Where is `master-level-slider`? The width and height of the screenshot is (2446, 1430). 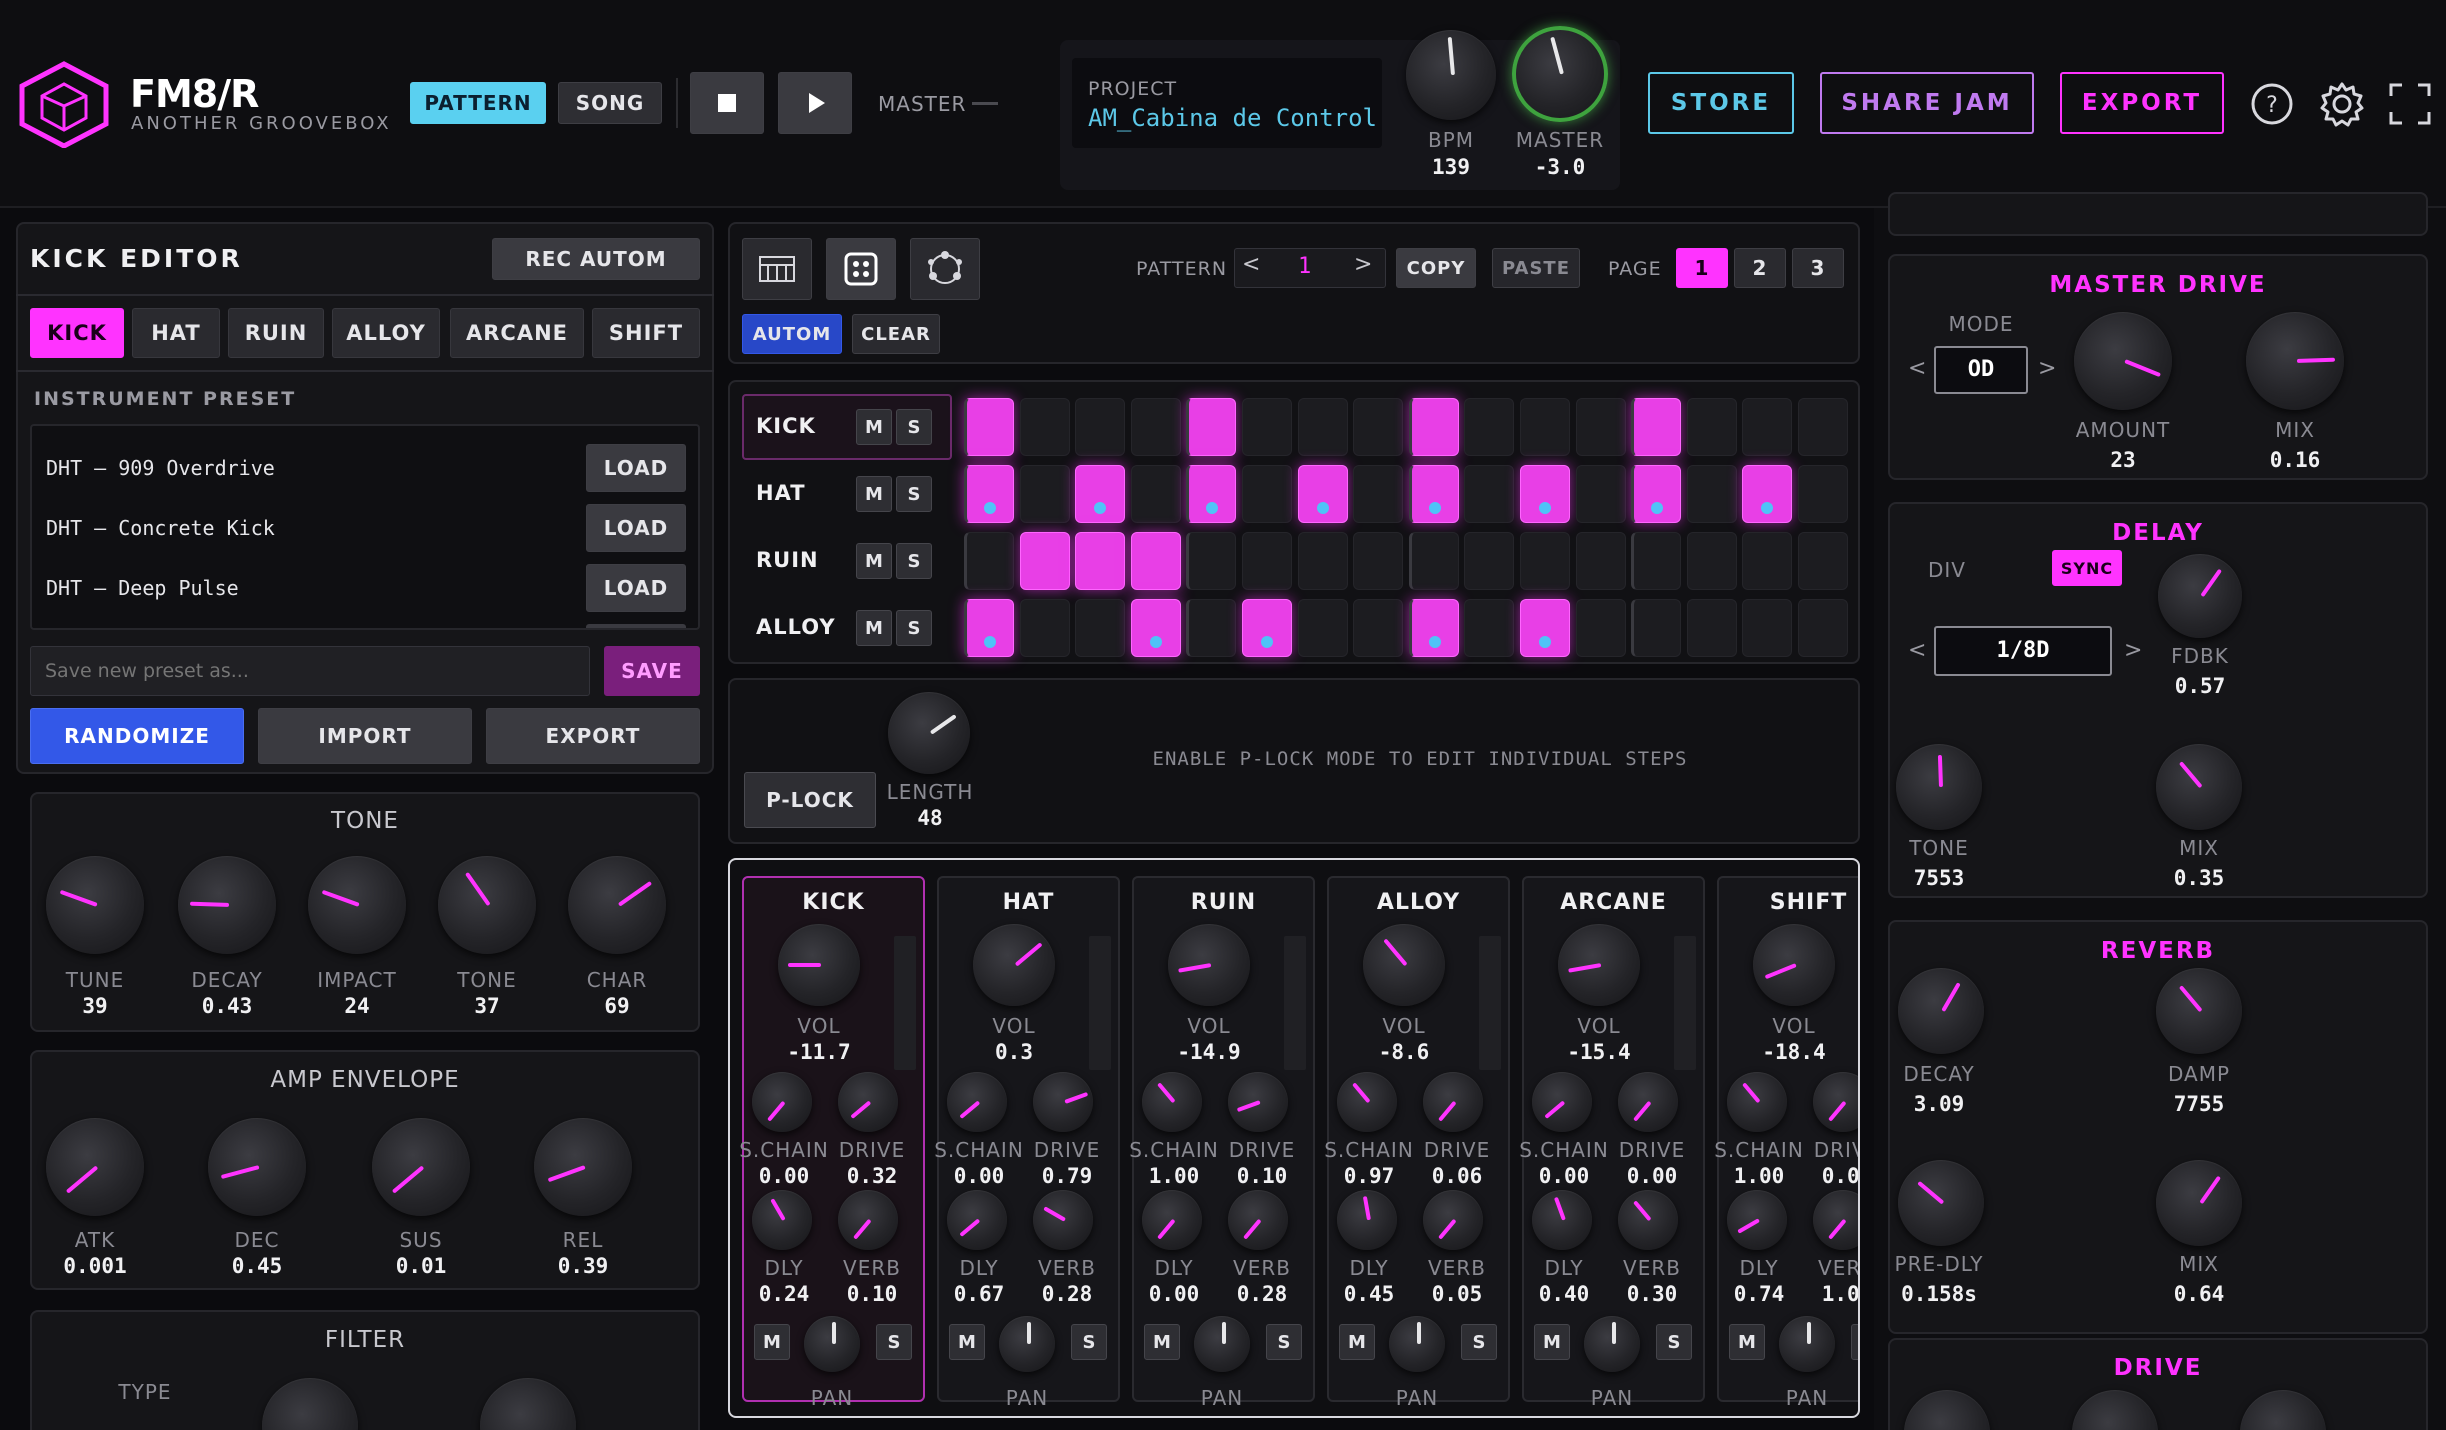
master-level-slider is located at coordinates (985, 103).